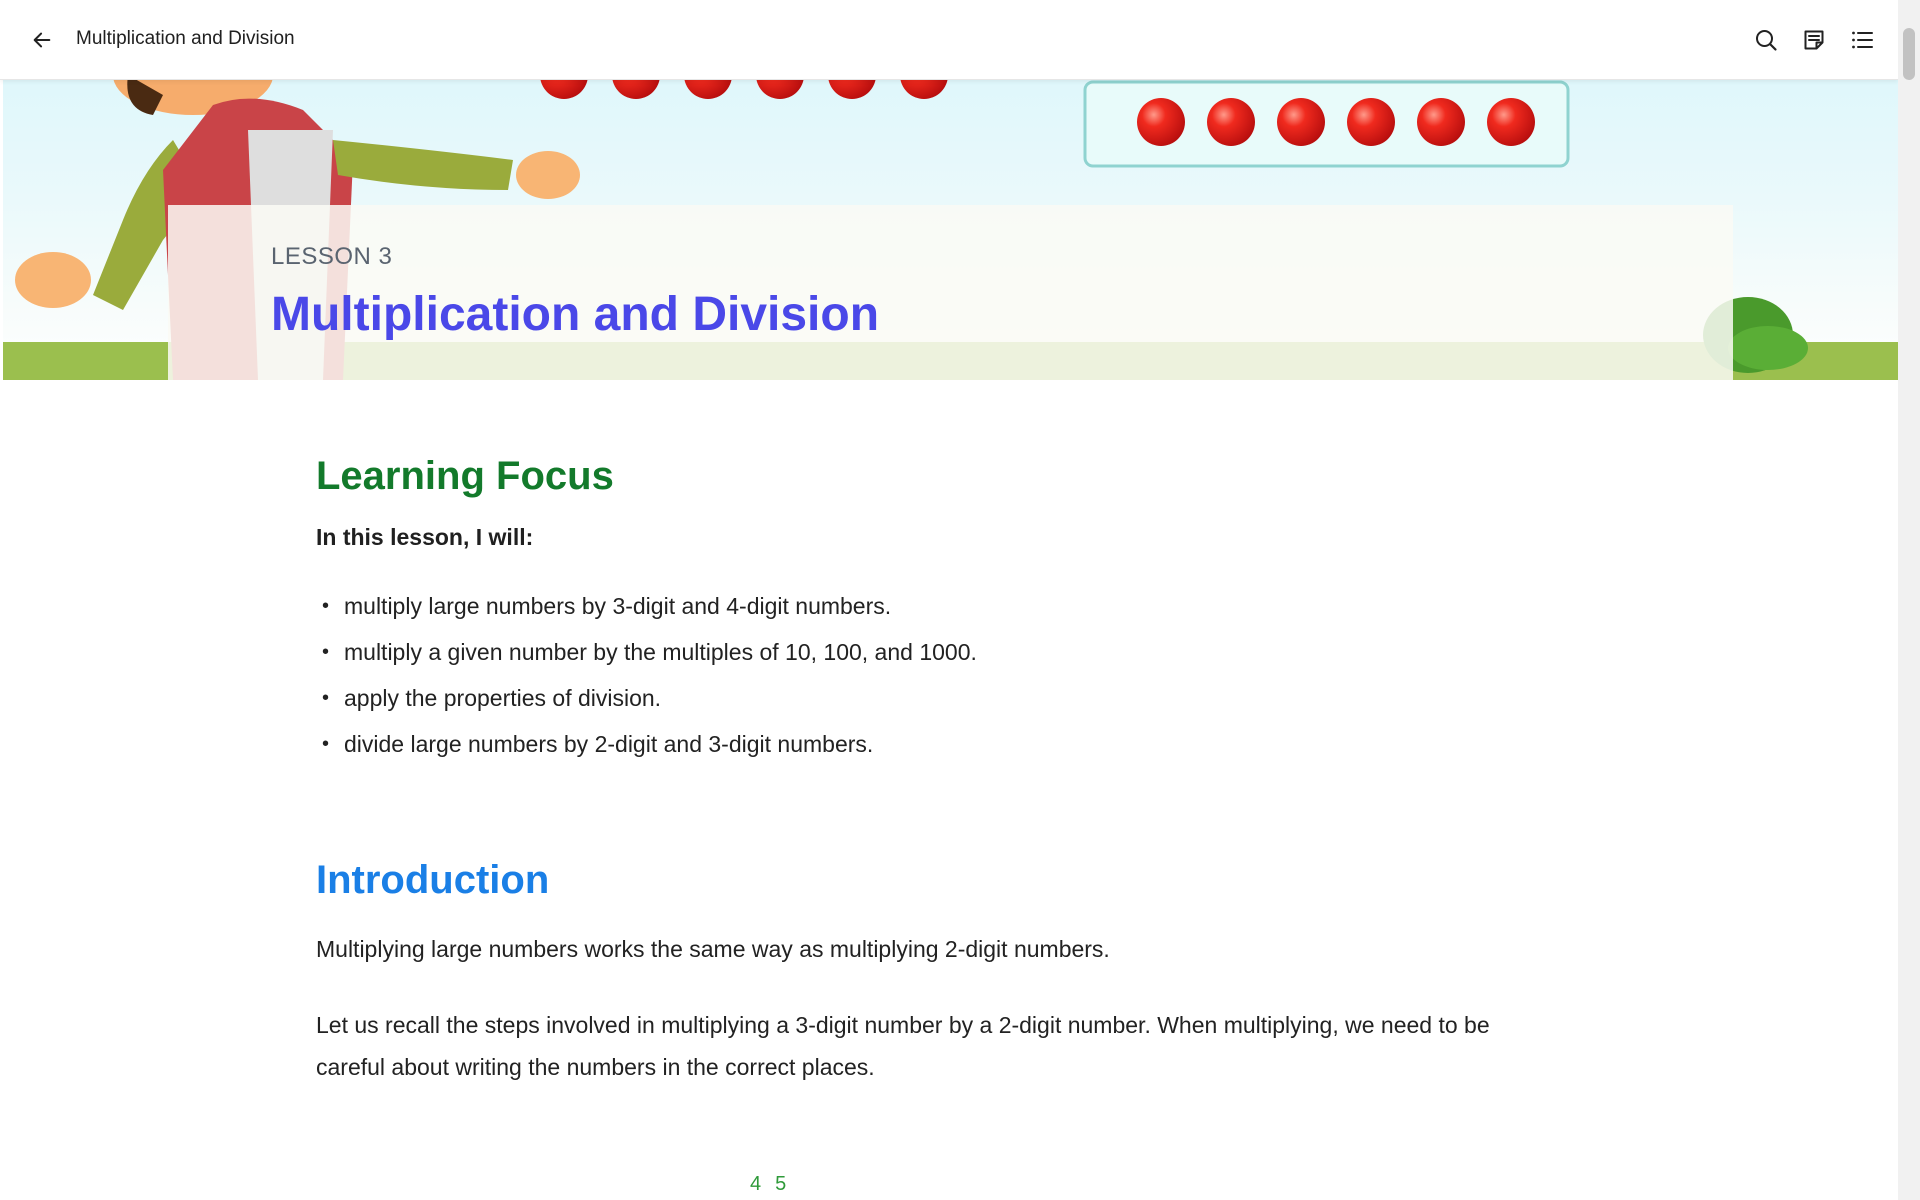 This screenshot has height=1200, width=1920. Describe the element at coordinates (1909, 54) in the screenshot. I see `scroll-thumb` at that location.